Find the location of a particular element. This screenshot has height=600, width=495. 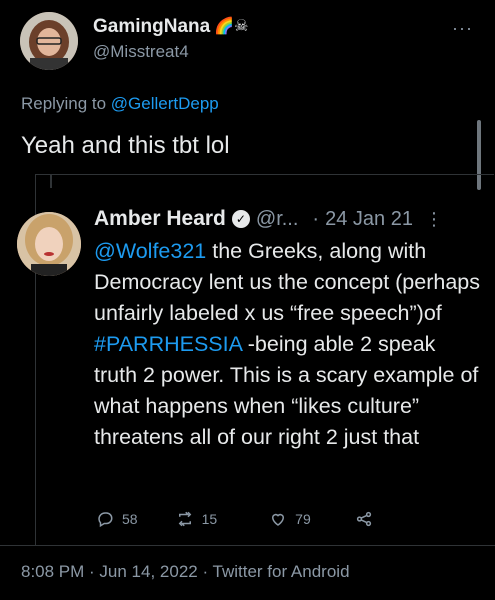

replying-to: Replying to @GellertDepp is located at coordinates (120, 104).